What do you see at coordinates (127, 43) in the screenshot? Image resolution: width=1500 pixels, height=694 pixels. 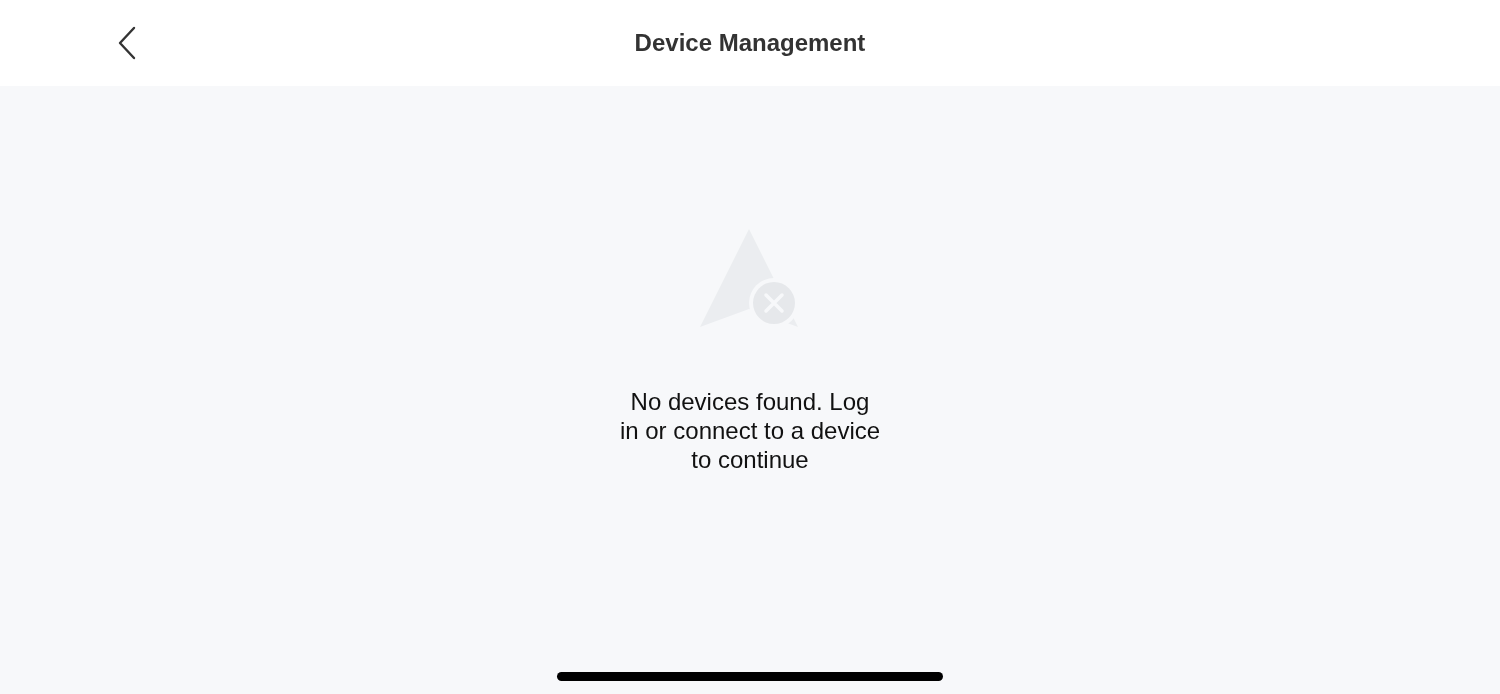 I see `back-icon` at bounding box center [127, 43].